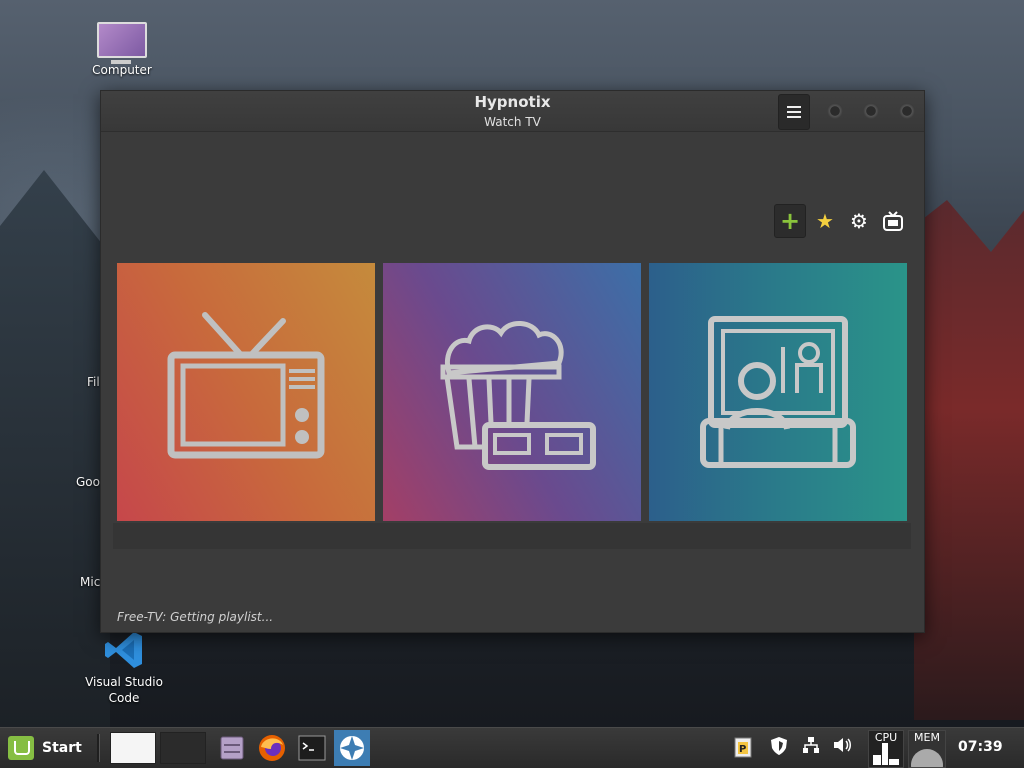  I want to click on tile-series, so click(778, 406).